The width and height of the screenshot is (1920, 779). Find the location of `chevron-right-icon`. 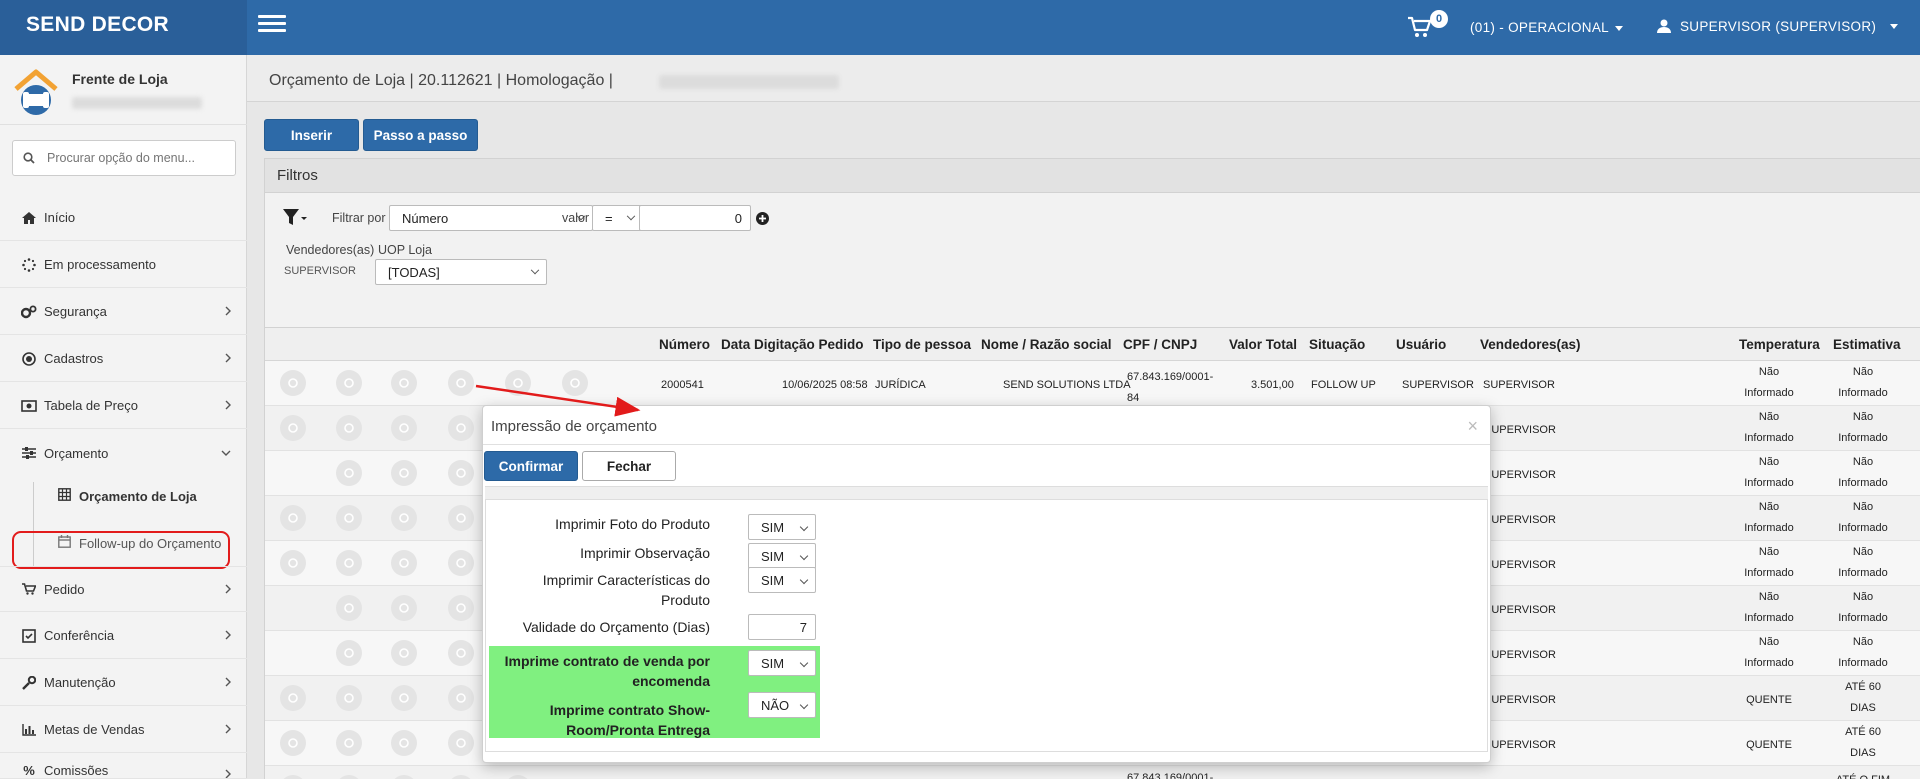

chevron-right-icon is located at coordinates (228, 682).